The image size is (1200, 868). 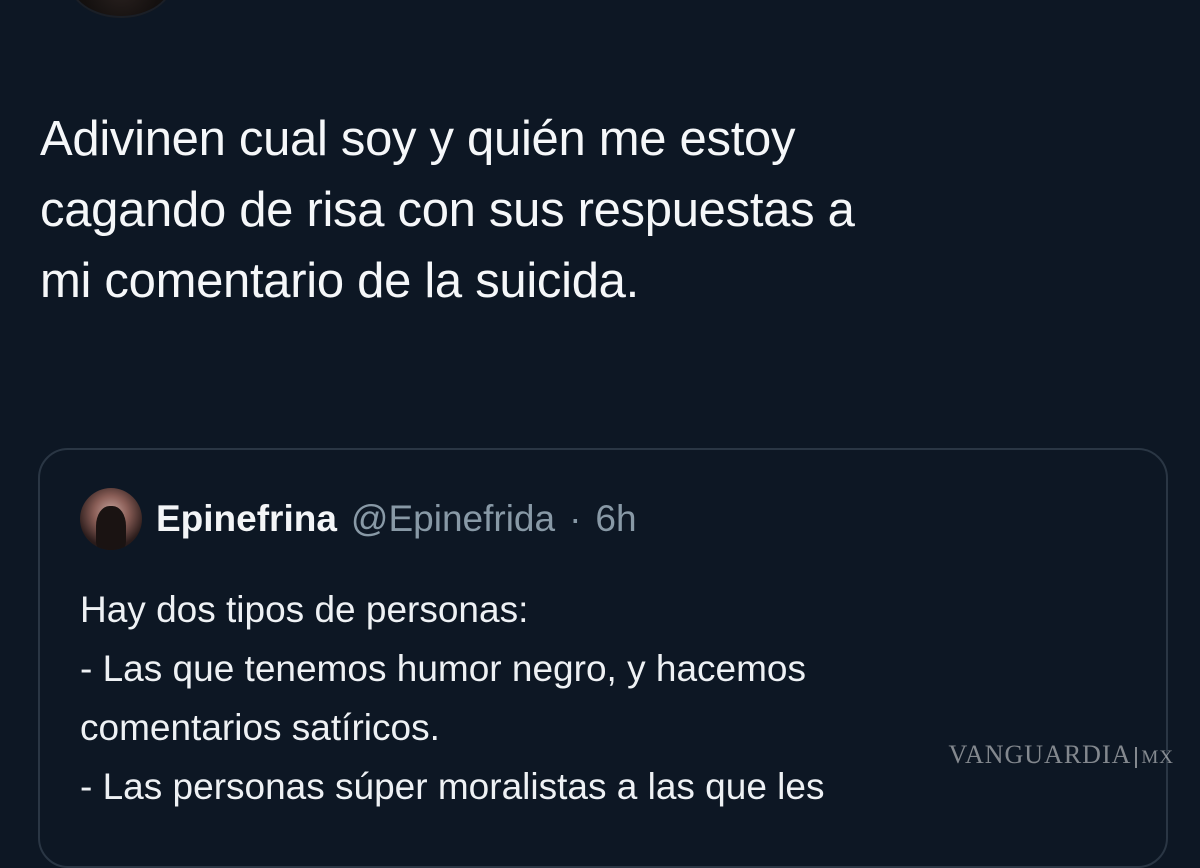 I want to click on tweet-text-line: cagando de risa con sus respuestas a, so click(x=447, y=210).